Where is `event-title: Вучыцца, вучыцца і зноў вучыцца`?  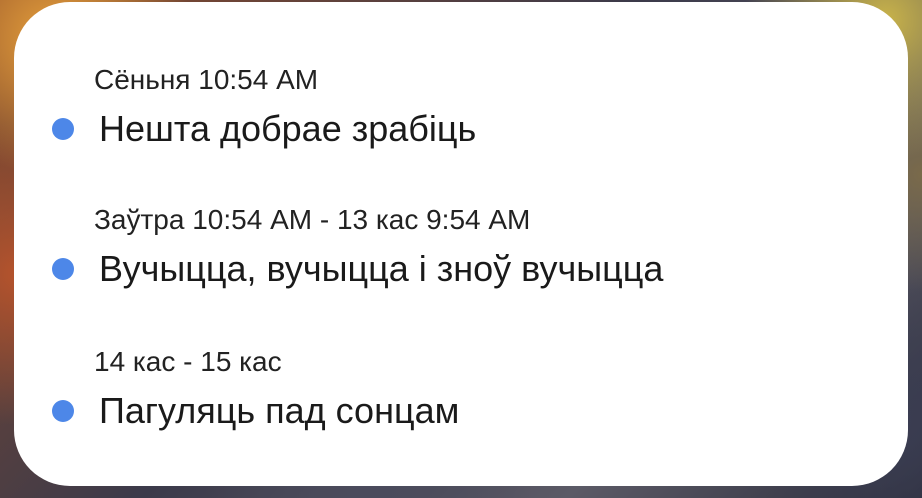
event-title: Вучыцца, вучыцца і зноў вучыцца is located at coordinates (381, 268).